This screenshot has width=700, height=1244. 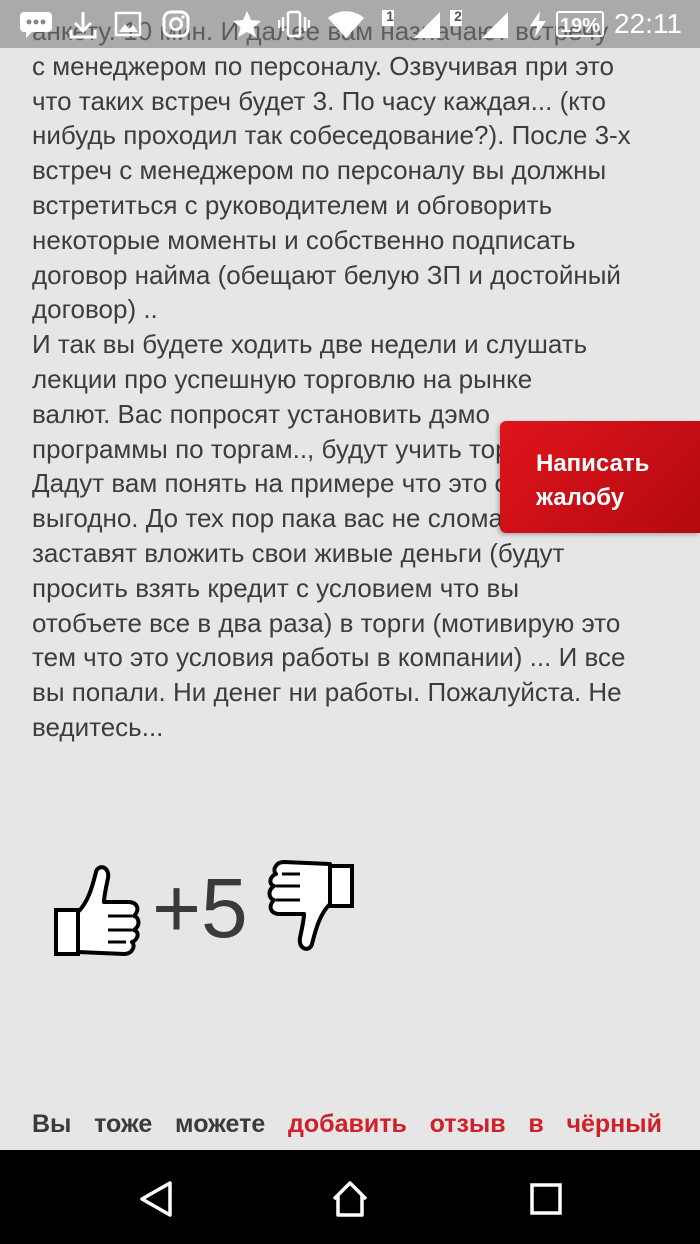 What do you see at coordinates (580, 24) in the screenshot?
I see `battery-icon: 19%` at bounding box center [580, 24].